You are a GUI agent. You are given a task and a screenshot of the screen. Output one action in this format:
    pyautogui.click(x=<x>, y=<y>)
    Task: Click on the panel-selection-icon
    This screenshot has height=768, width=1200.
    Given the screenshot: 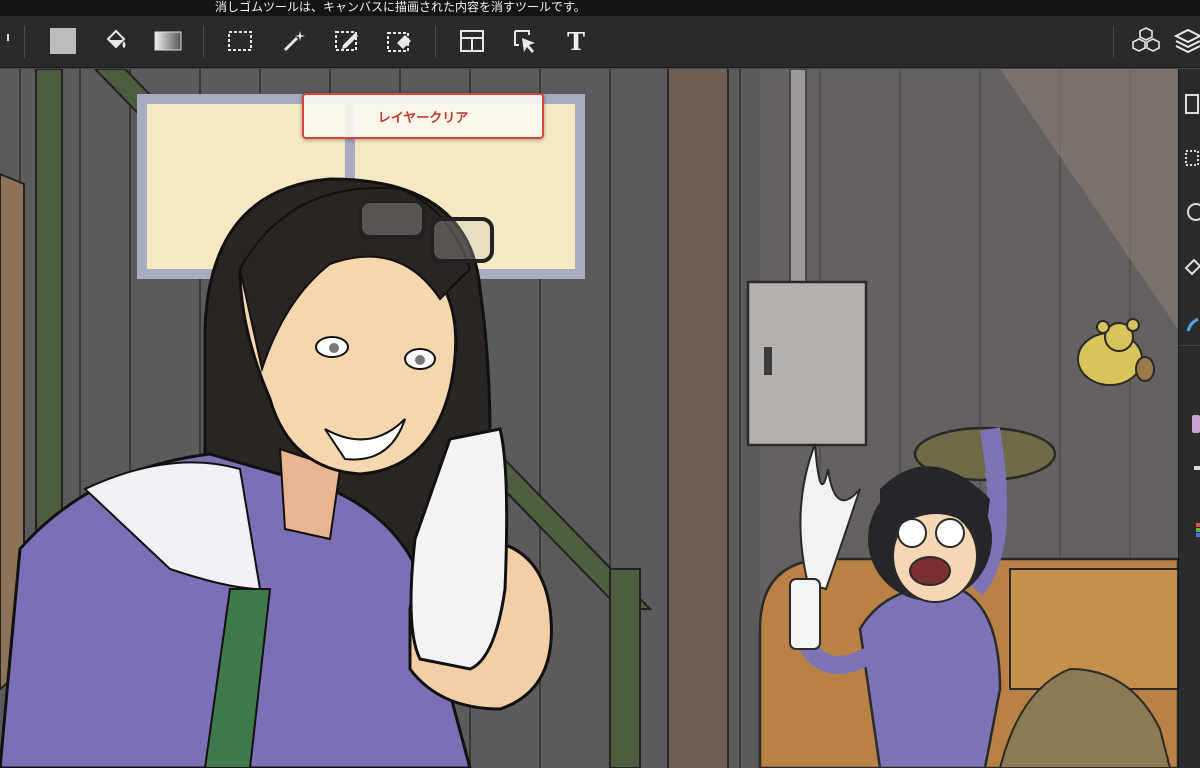 What is the action you would take?
    pyautogui.click(x=1191, y=158)
    